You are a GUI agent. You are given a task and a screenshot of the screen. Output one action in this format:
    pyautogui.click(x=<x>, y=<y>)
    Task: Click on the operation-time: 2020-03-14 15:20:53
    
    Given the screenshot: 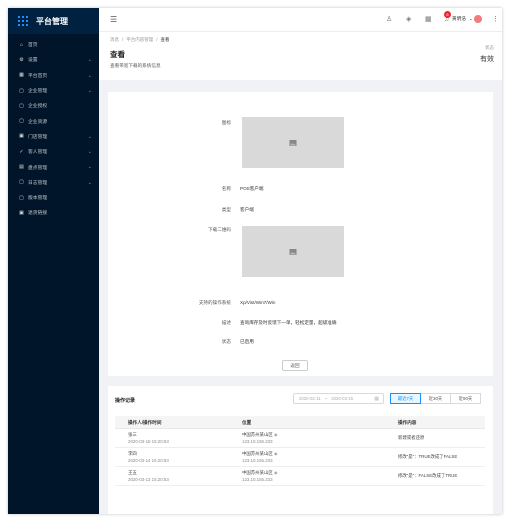 What is the action you would take?
    pyautogui.click(x=148, y=460)
    